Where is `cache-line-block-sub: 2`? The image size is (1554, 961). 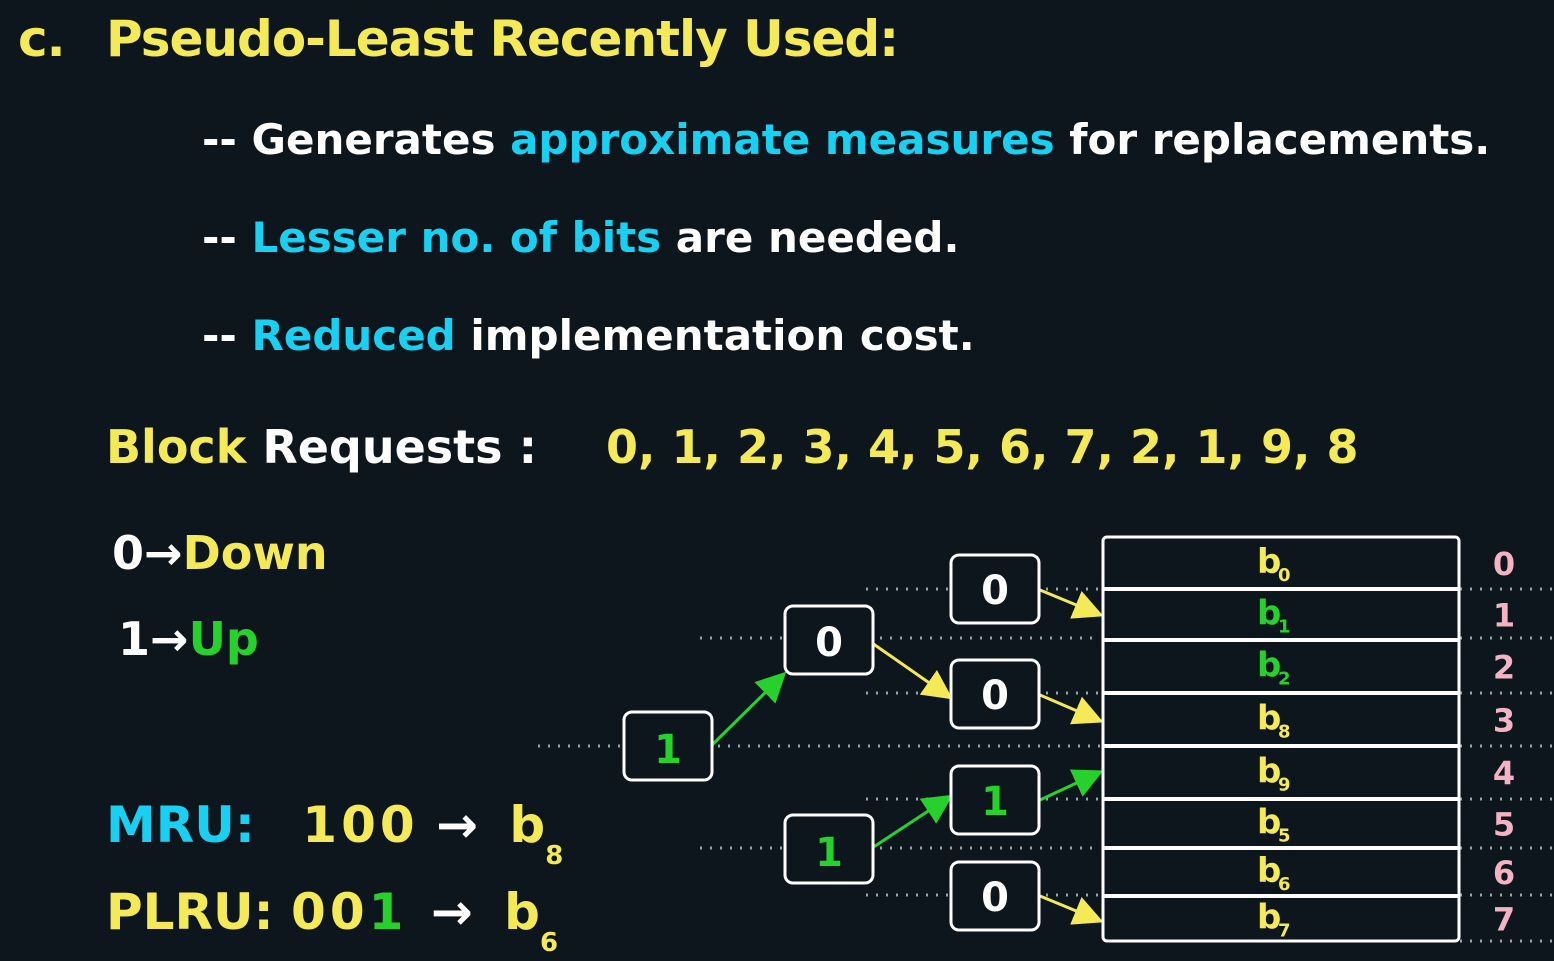 cache-line-block-sub: 2 is located at coordinates (1284, 679).